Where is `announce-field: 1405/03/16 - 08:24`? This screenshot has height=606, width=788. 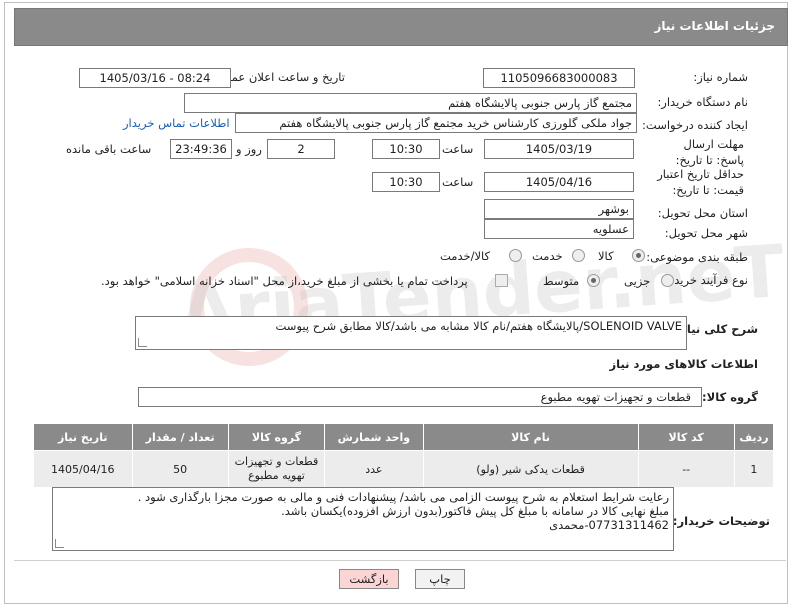 announce-field: 1405/03/16 - 08:24 is located at coordinates (155, 78).